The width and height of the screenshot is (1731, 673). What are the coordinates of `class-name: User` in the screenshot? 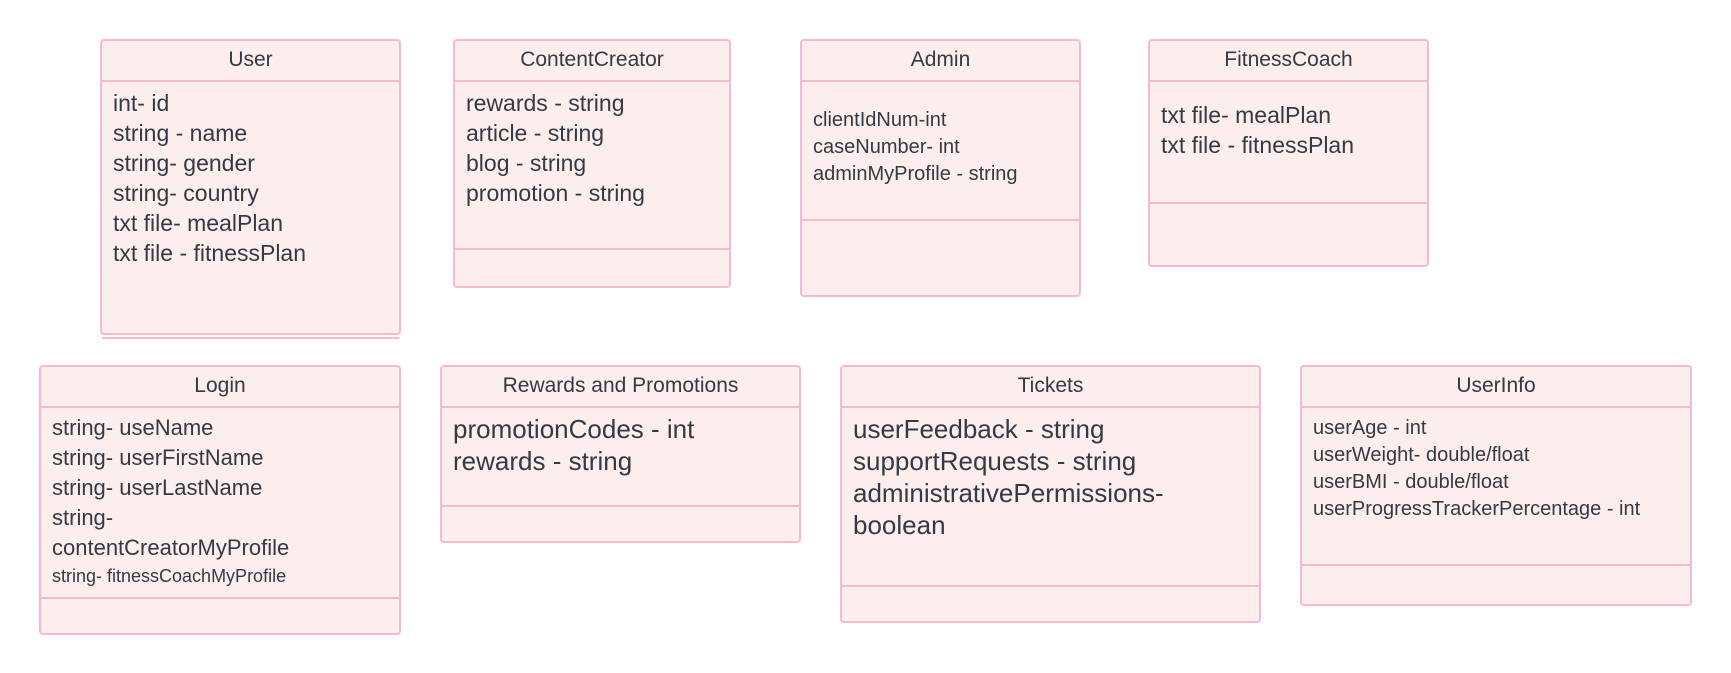 It's located at (250, 61).